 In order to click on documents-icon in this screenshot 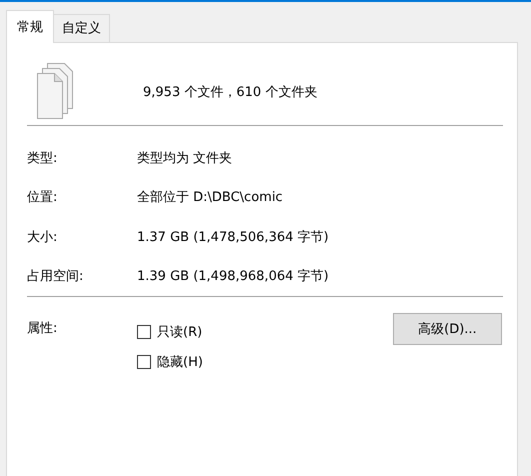, I will do `click(55, 92)`.